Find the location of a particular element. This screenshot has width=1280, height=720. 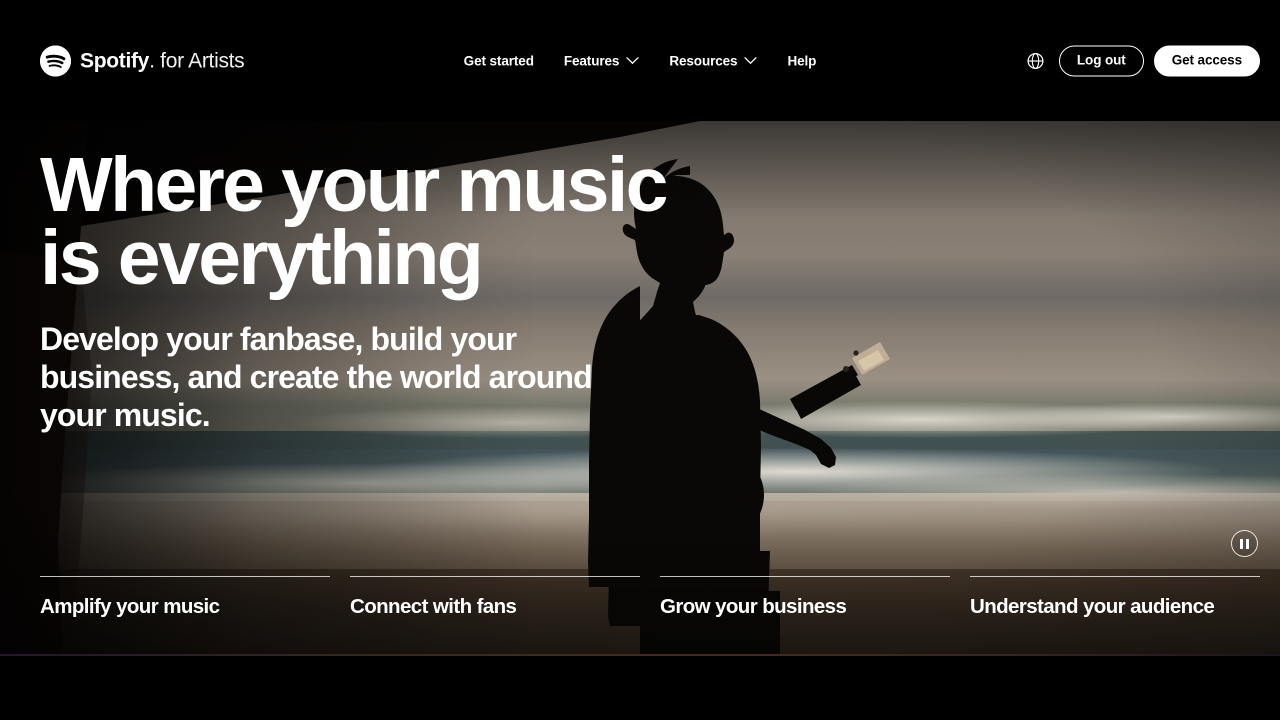

page-below-fold is located at coordinates (640, 688).